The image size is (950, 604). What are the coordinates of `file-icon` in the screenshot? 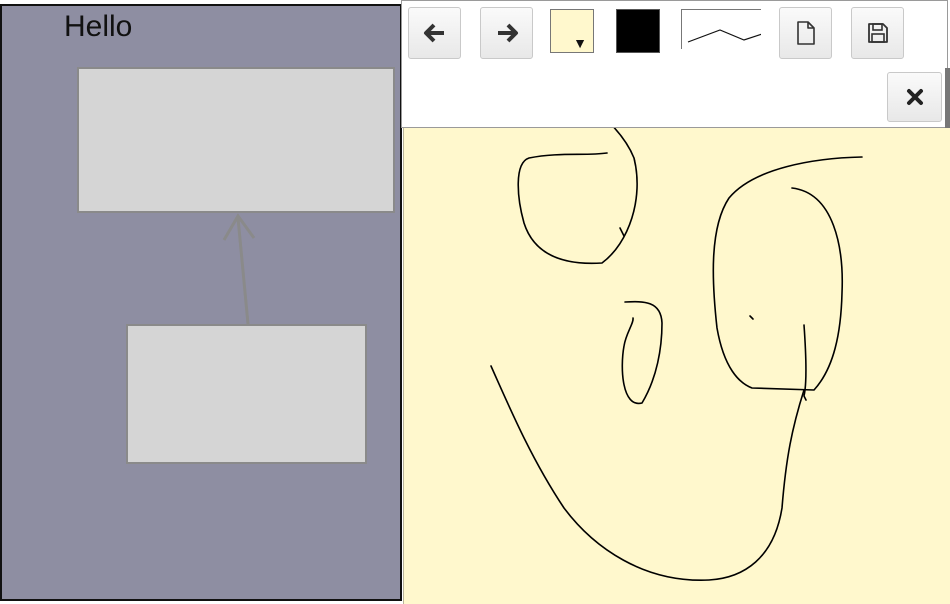 It's located at (805, 33).